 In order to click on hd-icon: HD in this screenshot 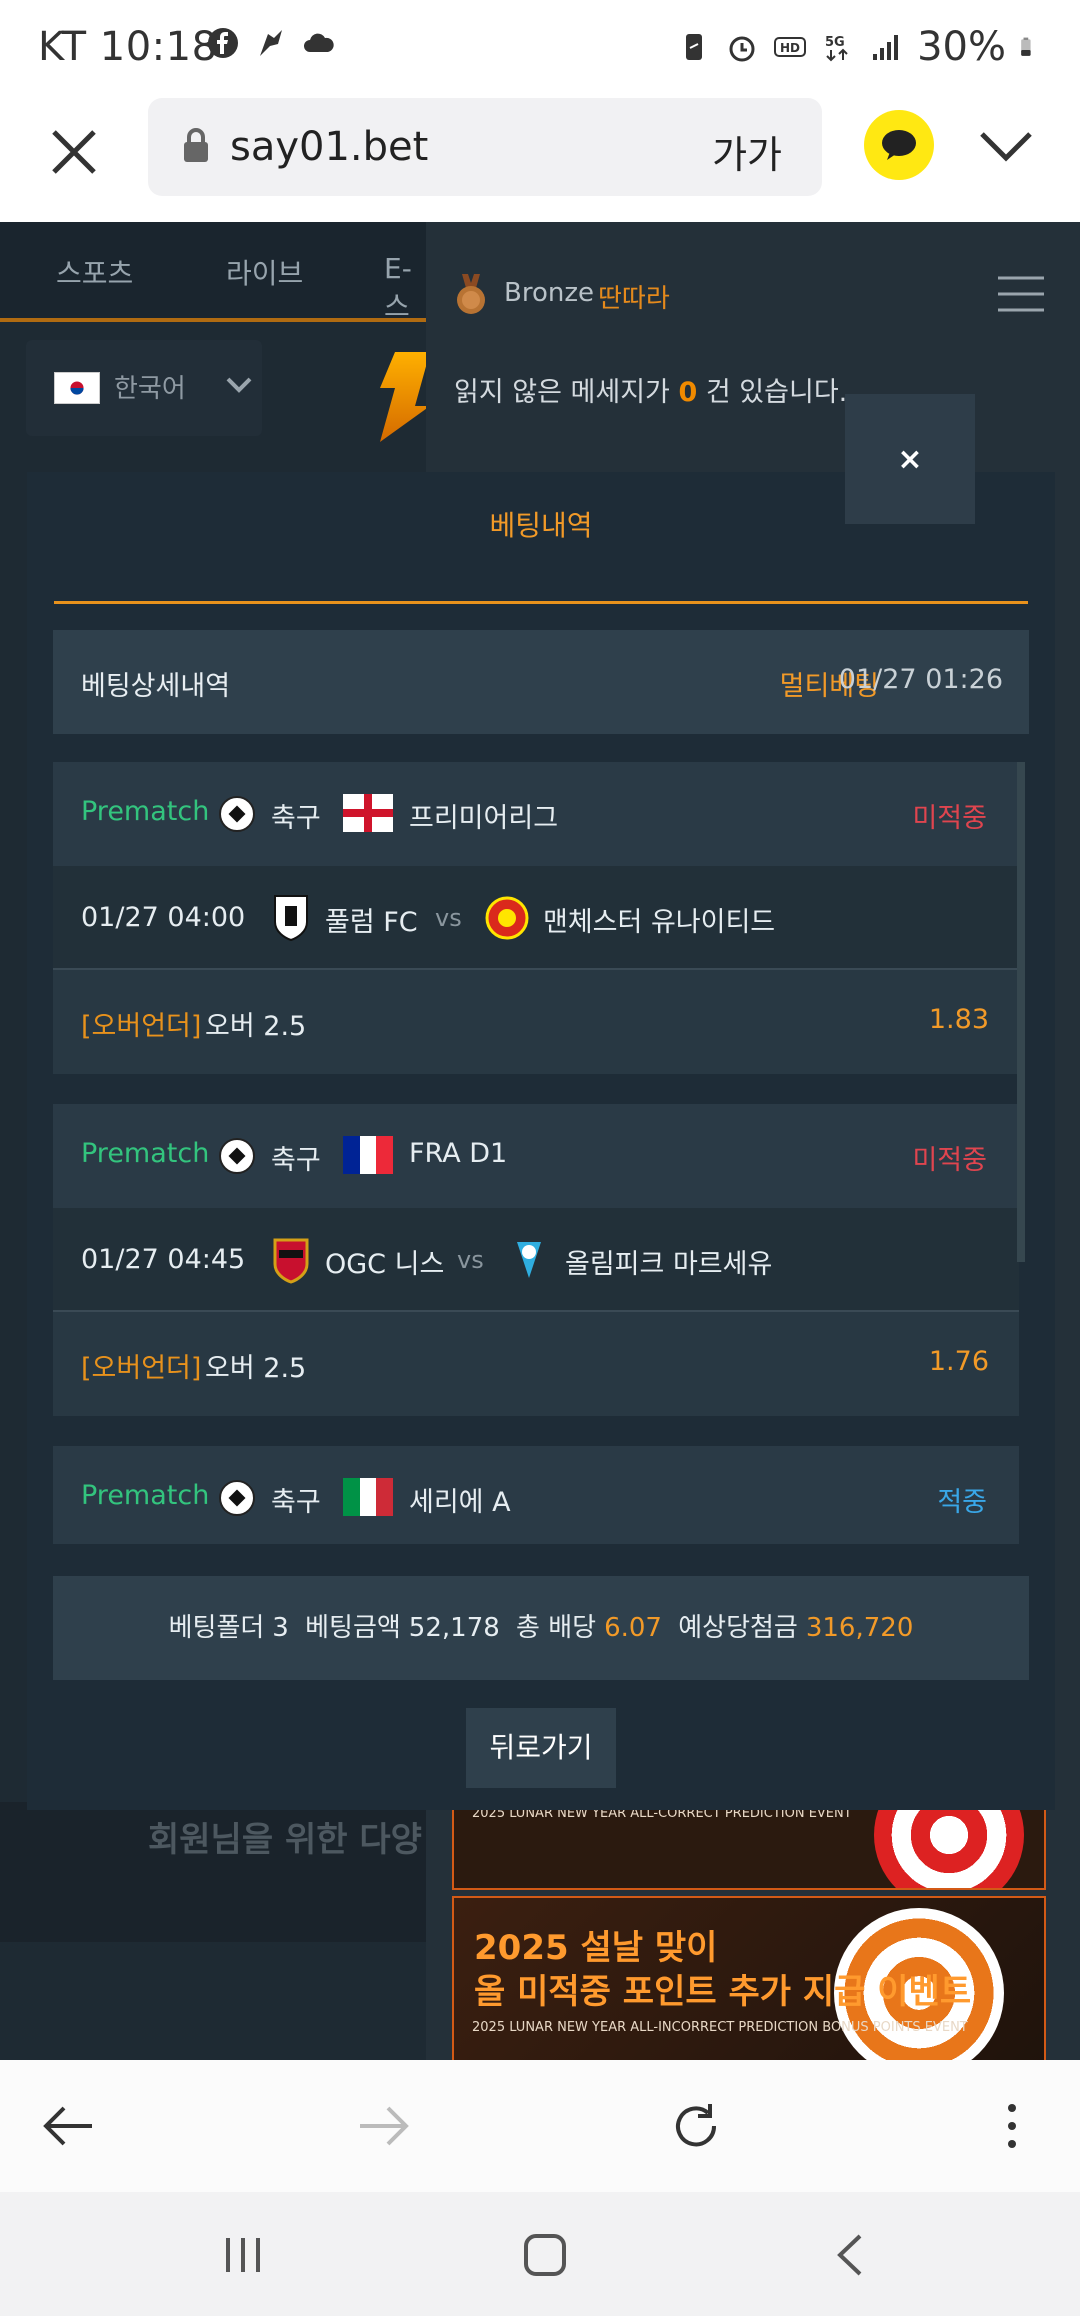, I will do `click(790, 47)`.